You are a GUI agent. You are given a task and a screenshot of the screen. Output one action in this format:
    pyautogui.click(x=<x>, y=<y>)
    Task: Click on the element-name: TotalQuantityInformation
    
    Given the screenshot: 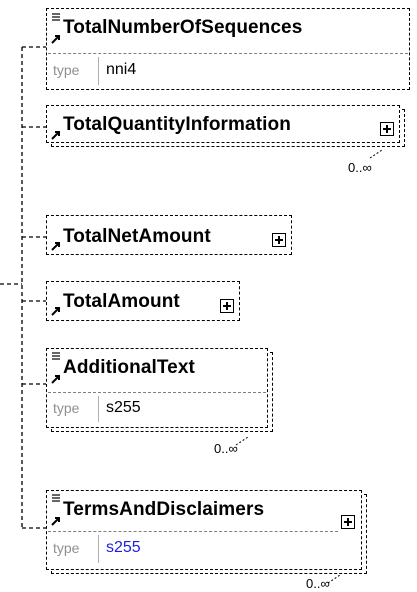 What is the action you would take?
    pyautogui.click(x=177, y=124)
    